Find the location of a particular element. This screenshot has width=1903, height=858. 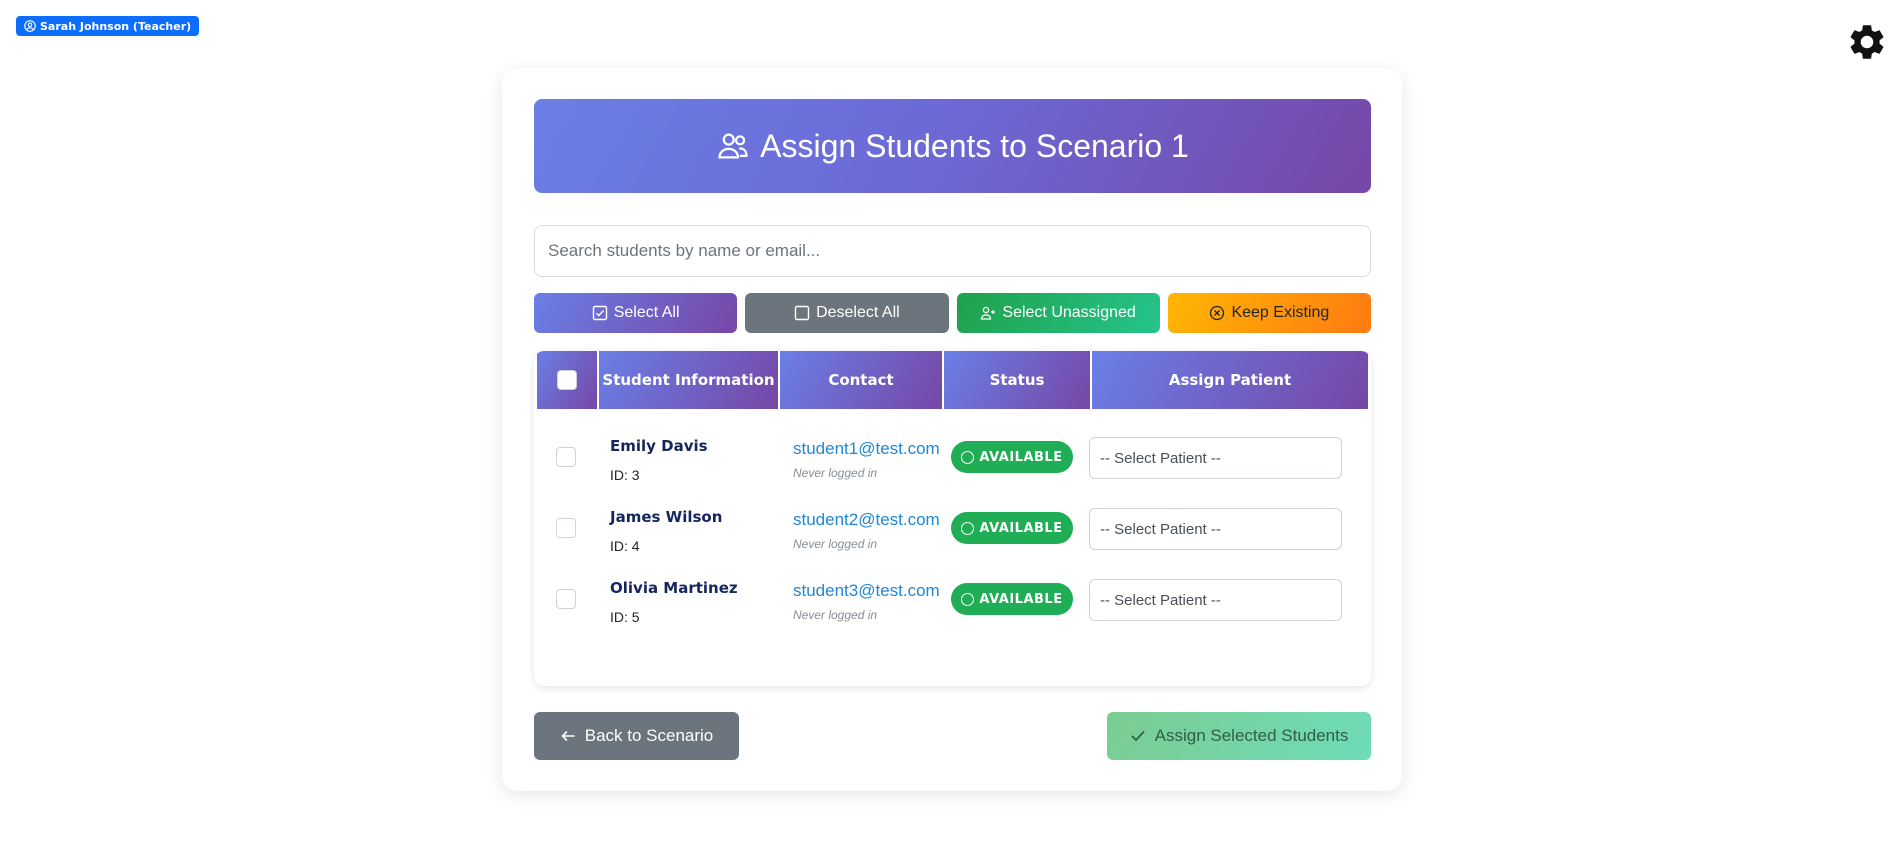

header-status: Status is located at coordinates (1018, 380).